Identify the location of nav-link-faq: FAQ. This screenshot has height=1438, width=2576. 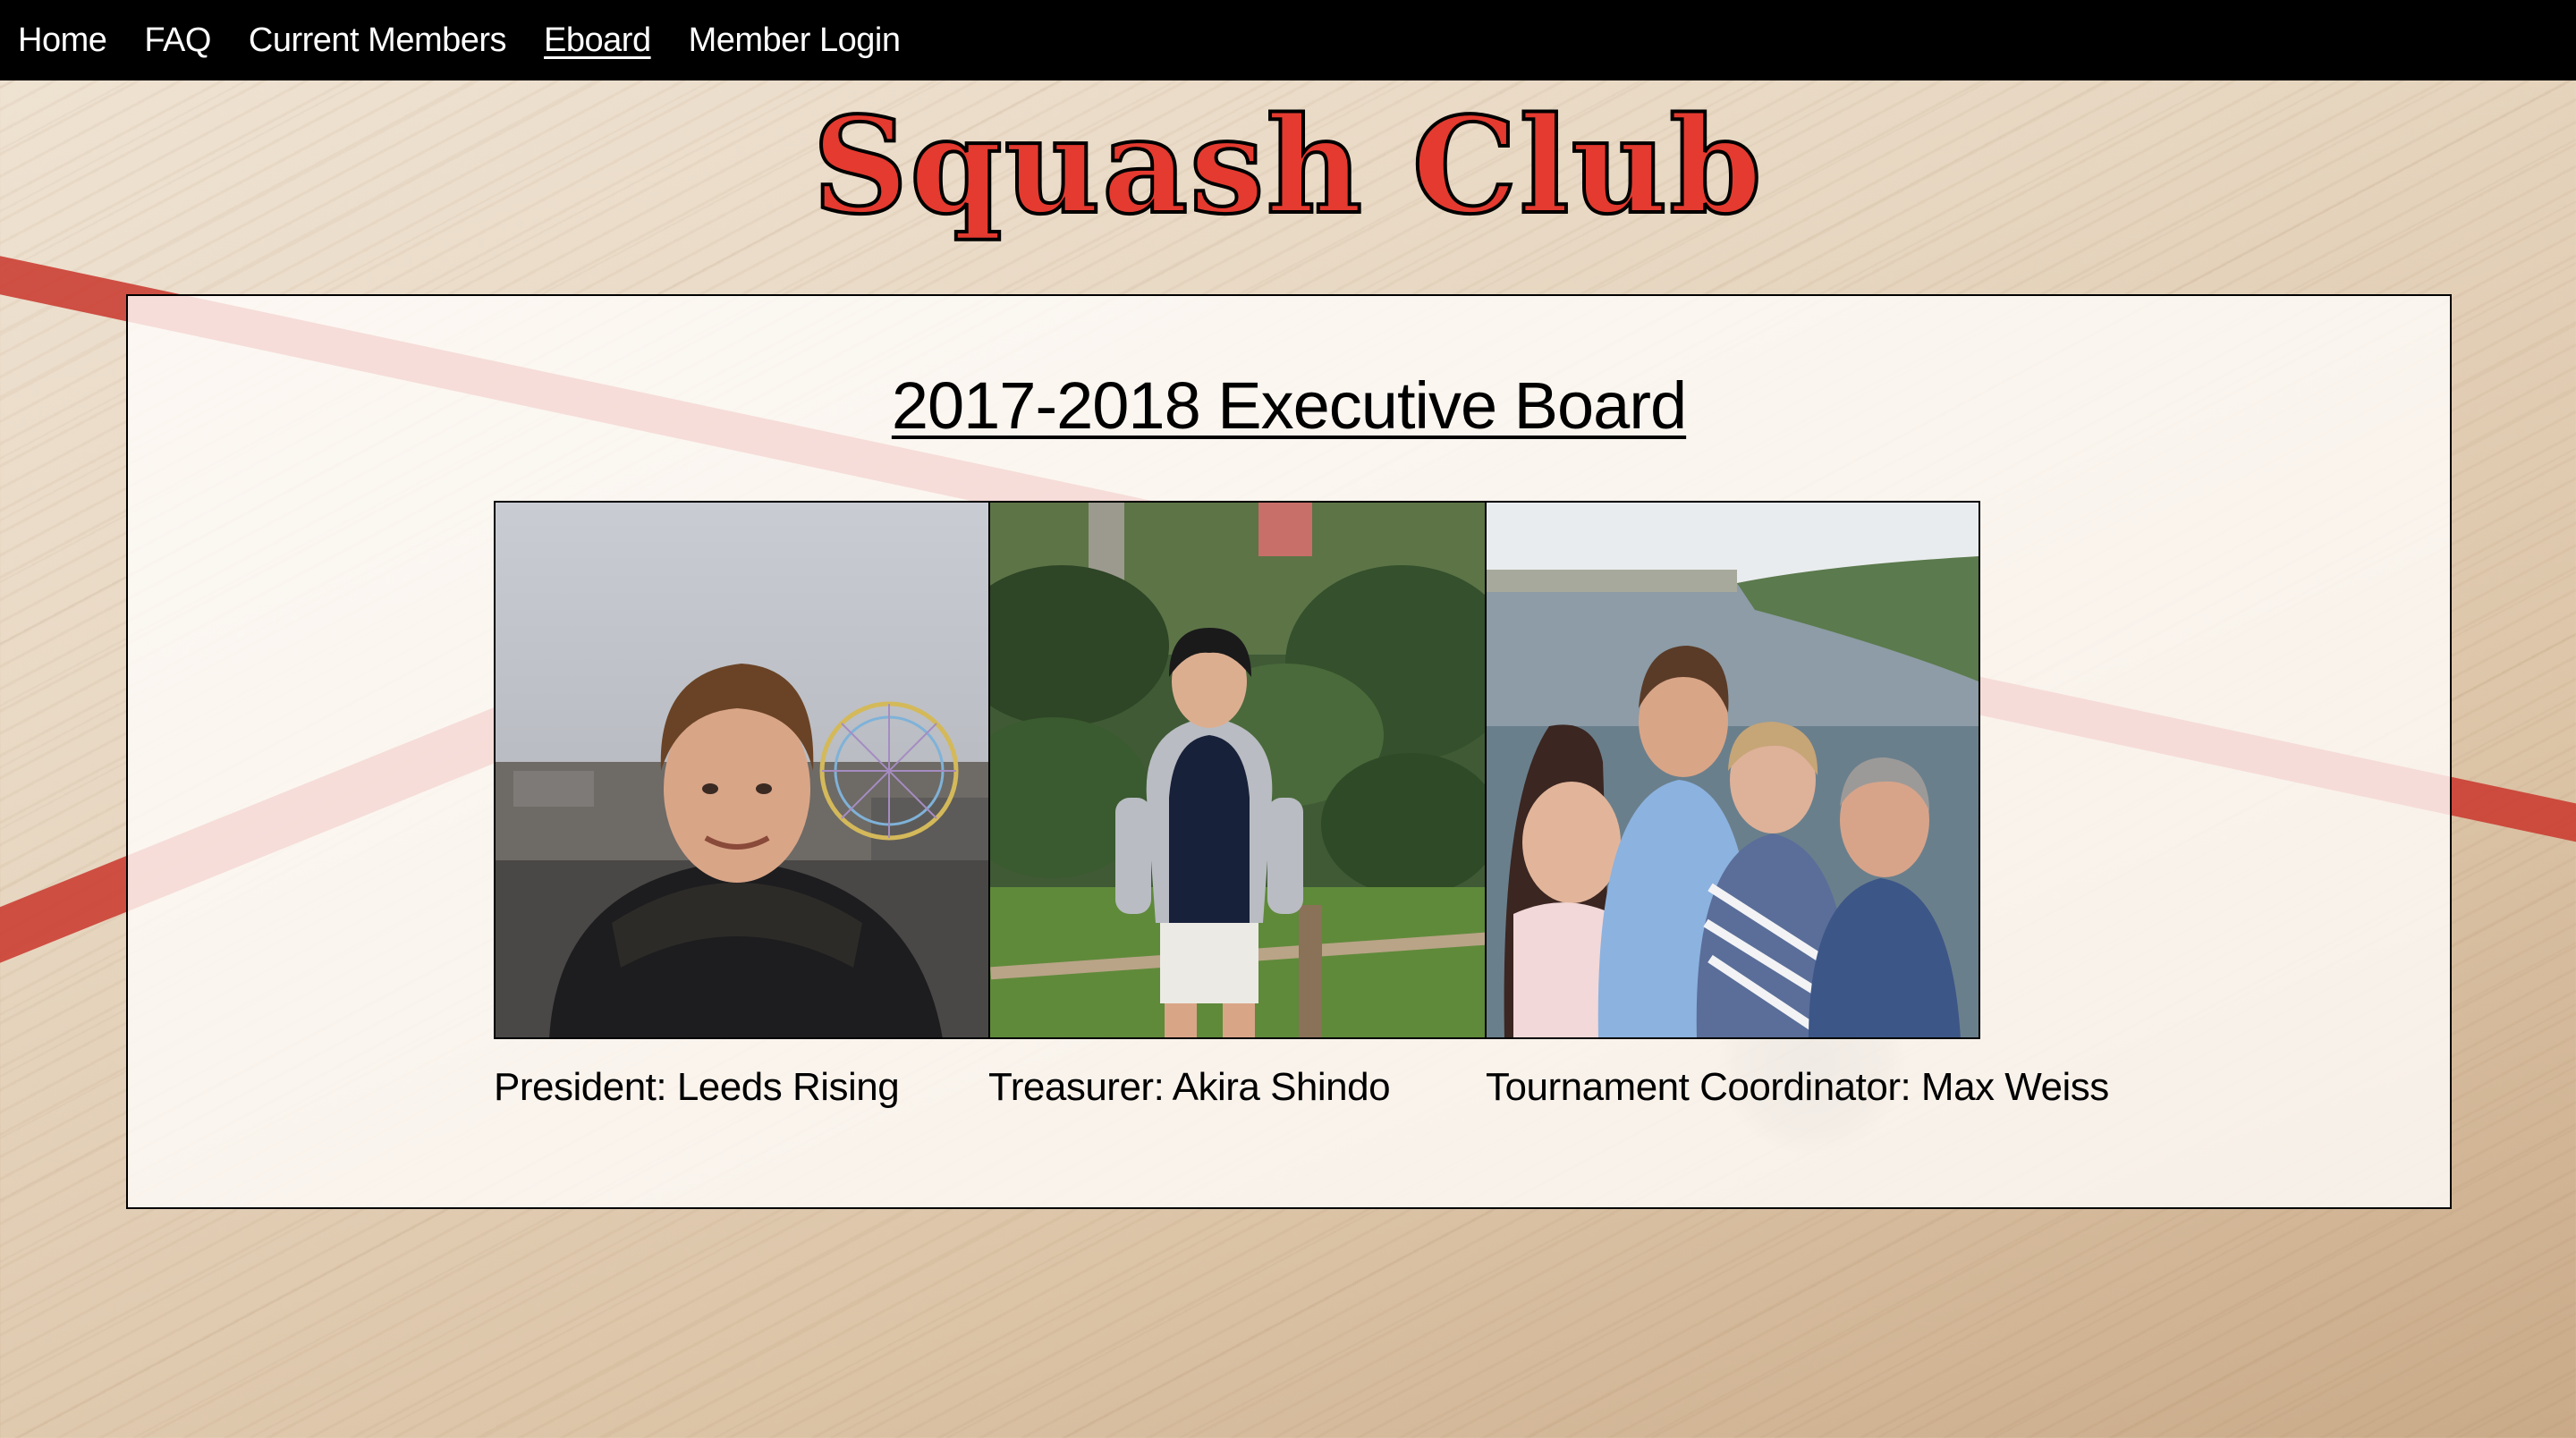
(177, 40).